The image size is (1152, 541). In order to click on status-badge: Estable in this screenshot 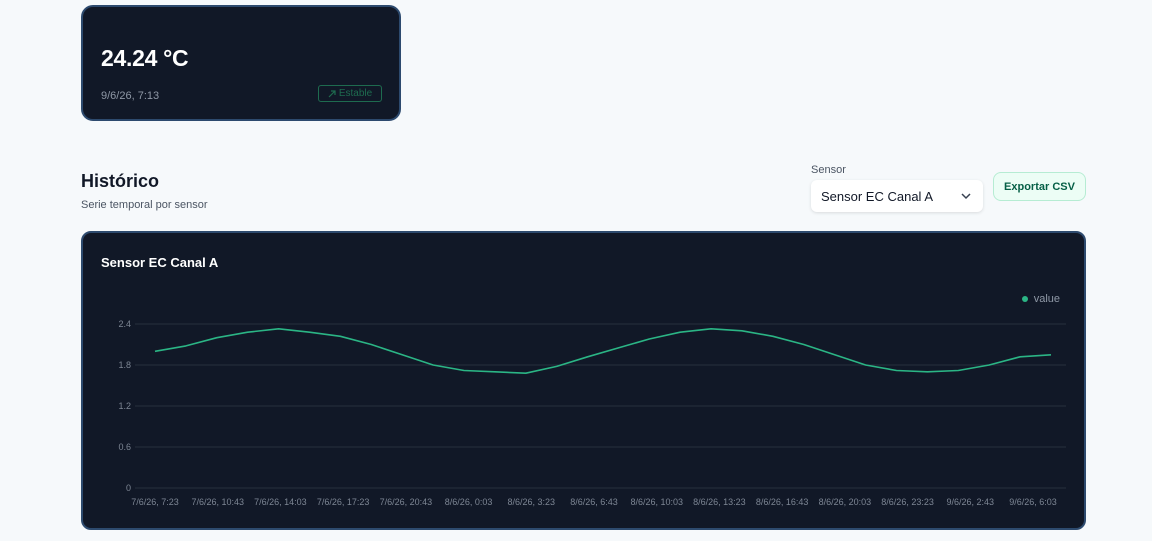, I will do `click(350, 93)`.